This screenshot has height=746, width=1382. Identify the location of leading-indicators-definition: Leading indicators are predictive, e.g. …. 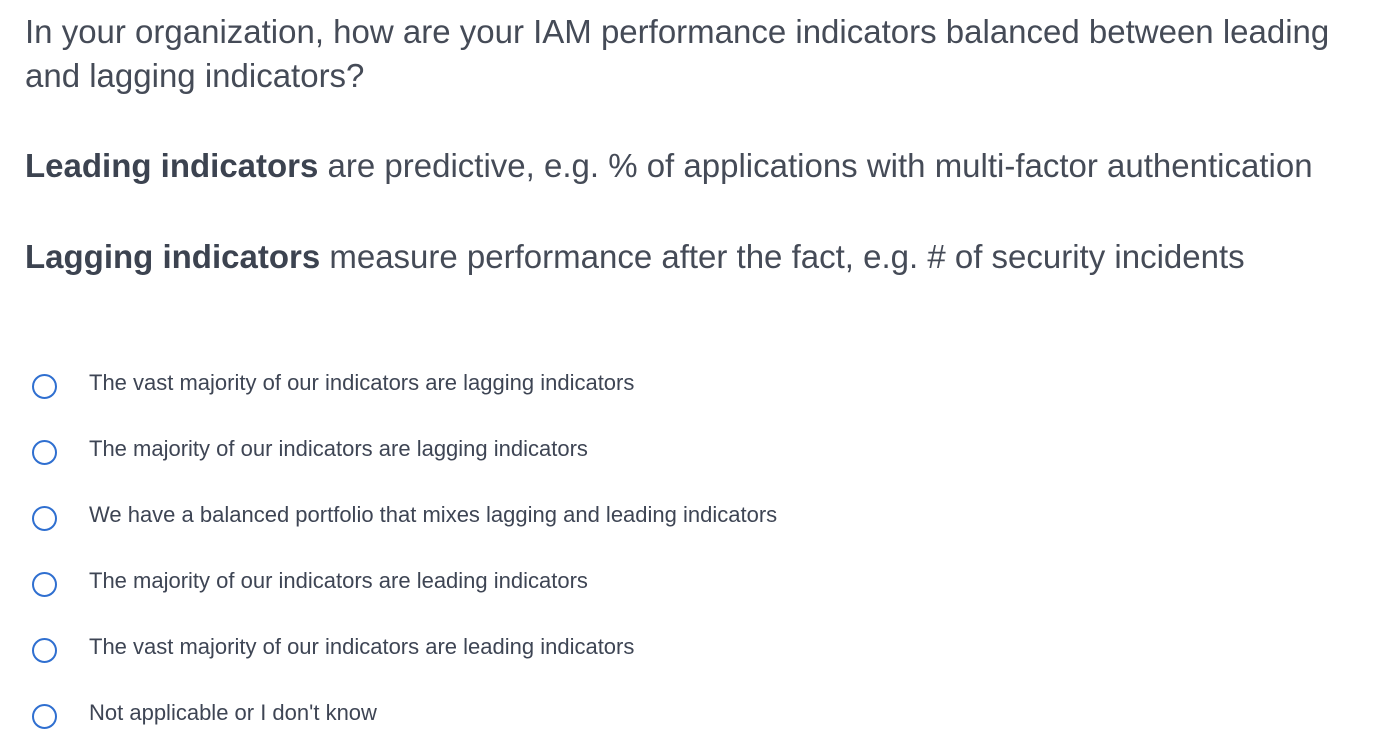
(669, 166).